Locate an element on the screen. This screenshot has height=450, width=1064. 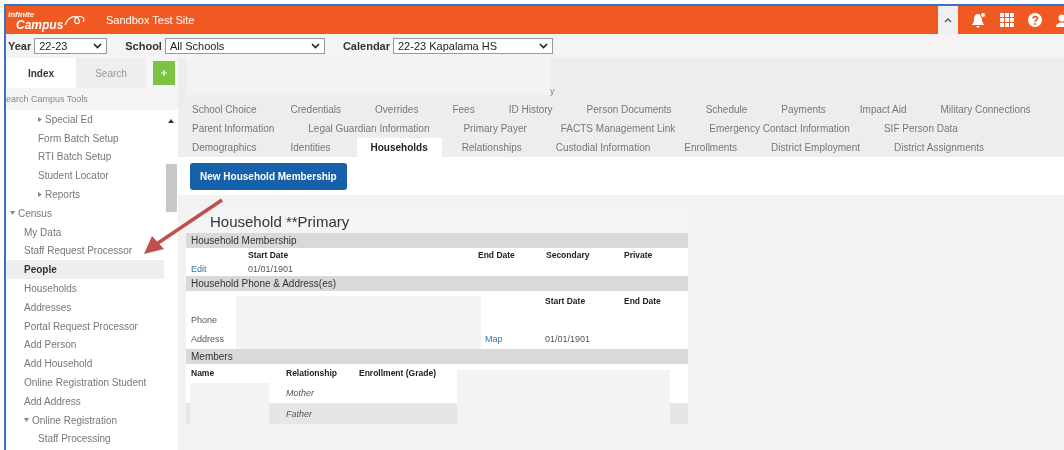
column-header: Secondary is located at coordinates (568, 255).